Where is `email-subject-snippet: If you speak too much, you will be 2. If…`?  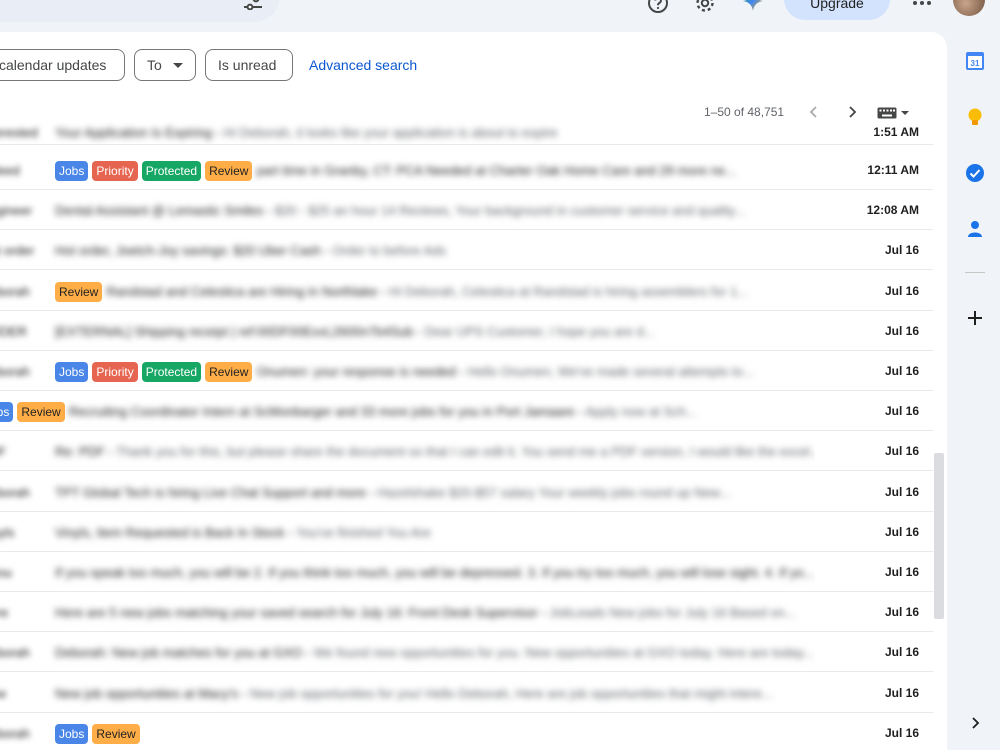 email-subject-snippet: If you speak too much, you will be 2. If… is located at coordinates (434, 572).